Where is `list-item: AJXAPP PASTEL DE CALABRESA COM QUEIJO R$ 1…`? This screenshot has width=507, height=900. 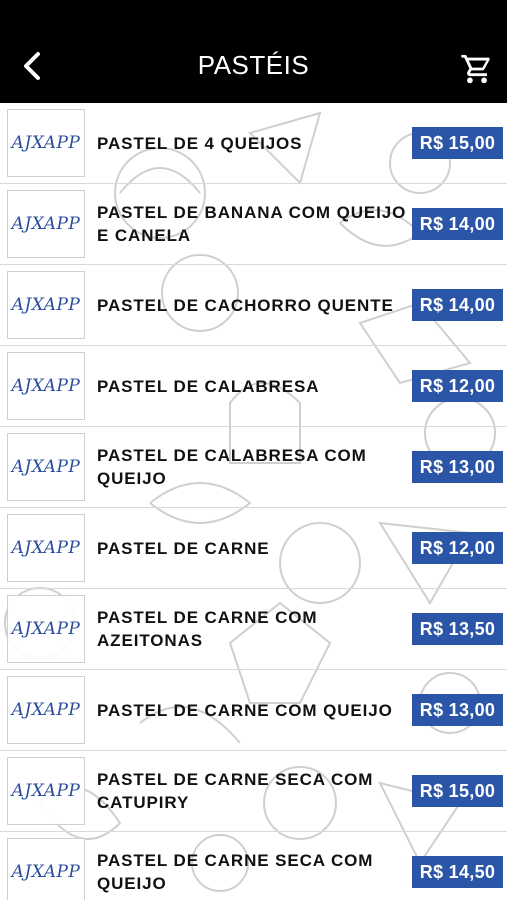 list-item: AJXAPP PASTEL DE CALABRESA COM QUEIJO R$ 1… is located at coordinates (253, 467).